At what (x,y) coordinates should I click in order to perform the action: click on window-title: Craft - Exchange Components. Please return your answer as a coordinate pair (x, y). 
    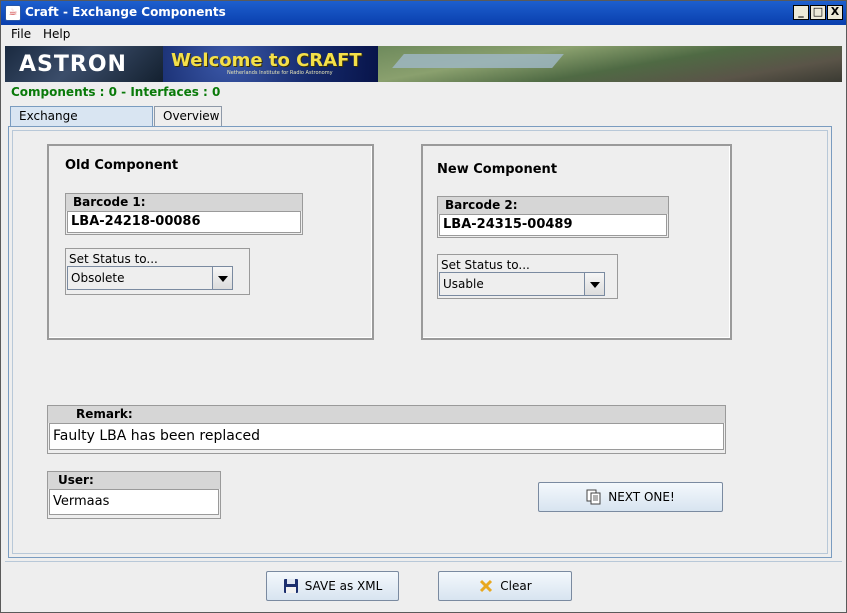
    Looking at the image, I should click on (125, 12).